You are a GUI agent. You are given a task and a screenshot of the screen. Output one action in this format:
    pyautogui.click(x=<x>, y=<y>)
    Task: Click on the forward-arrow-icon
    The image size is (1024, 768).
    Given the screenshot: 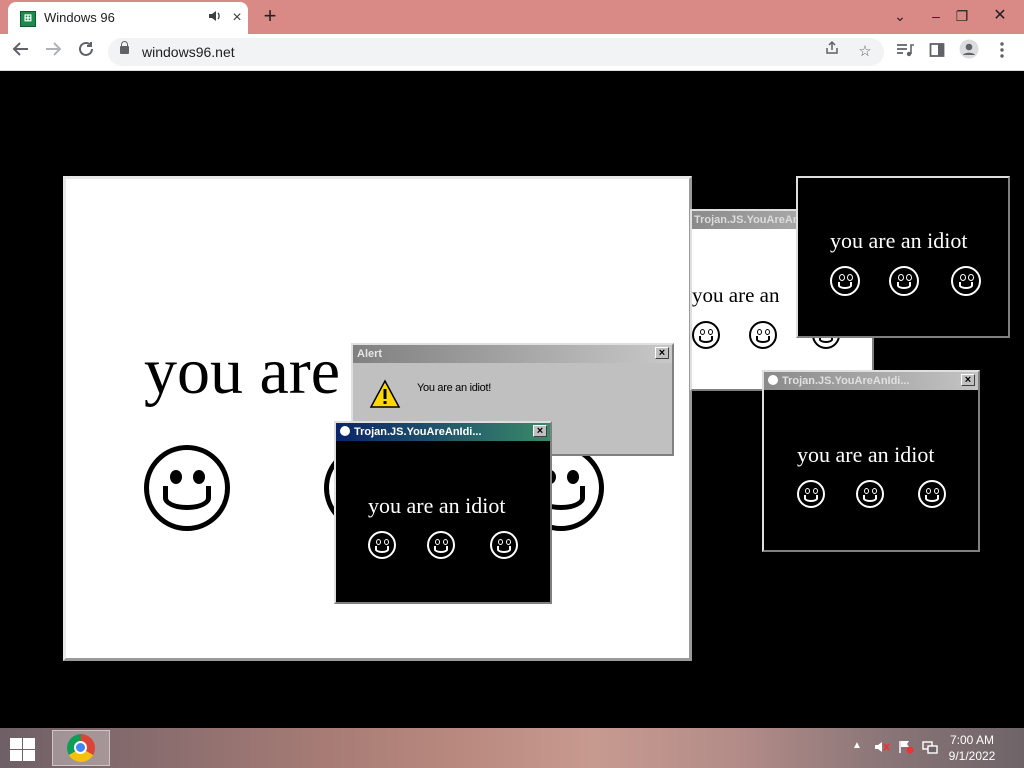 What is the action you would take?
    pyautogui.click(x=53, y=52)
    